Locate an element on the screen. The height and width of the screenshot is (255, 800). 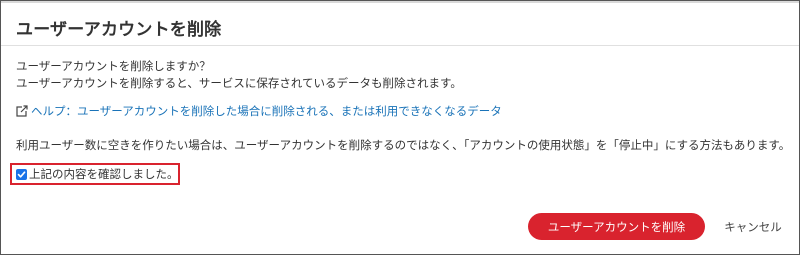
confirm-checkbox-label: 上記の内容を確認しました。 is located at coordinates (104, 174).